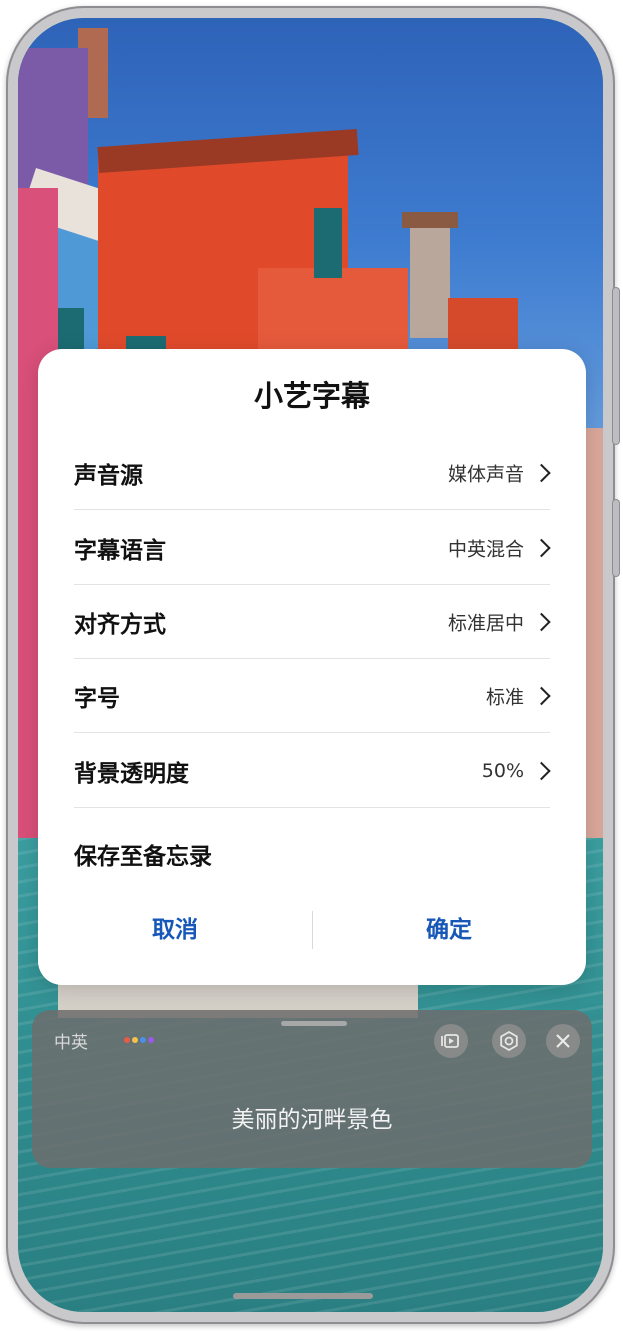 This screenshot has width=623, height=1331. What do you see at coordinates (430, 278) in the screenshot?
I see `wallpaper-chimney` at bounding box center [430, 278].